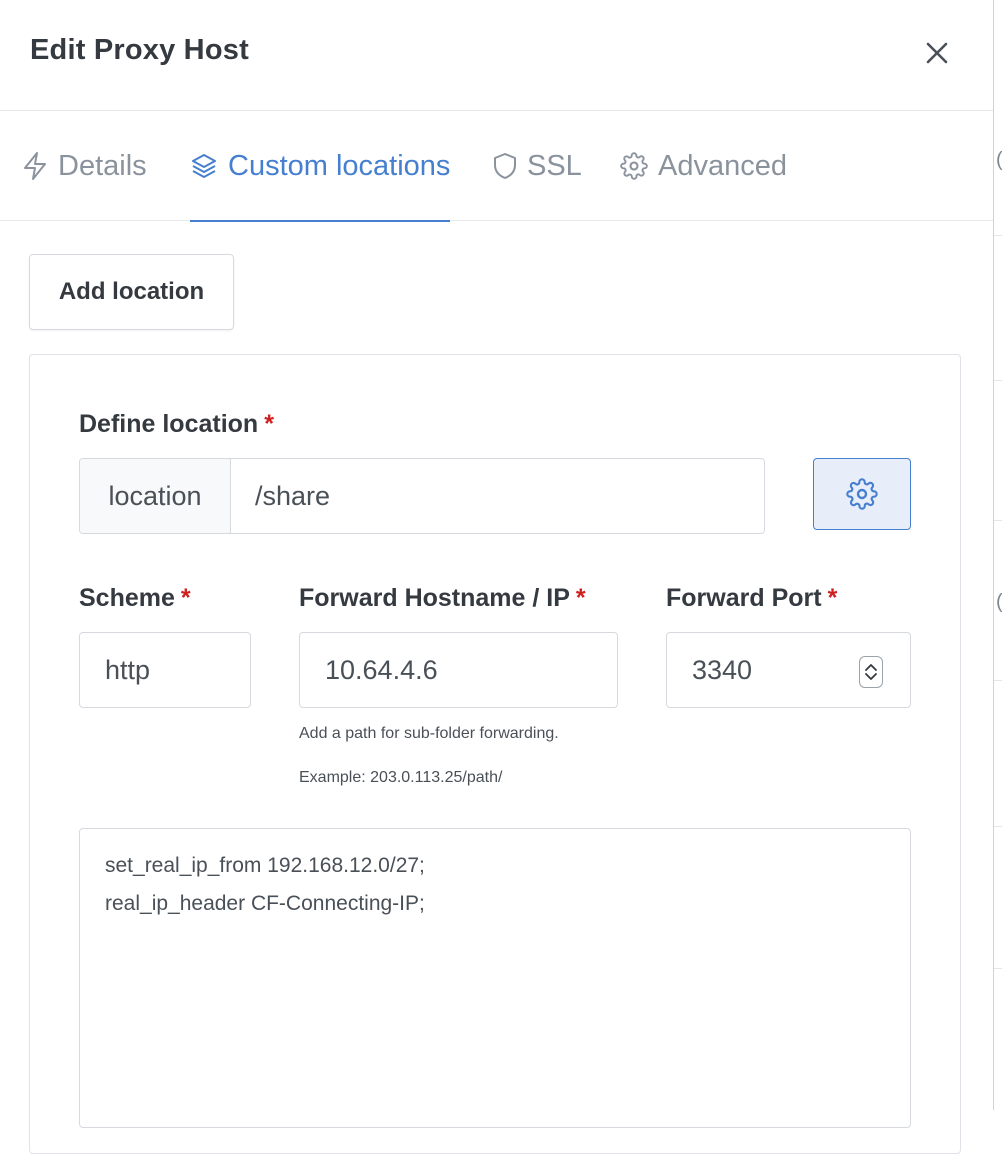 Image resolution: width=1002 pixels, height=1154 pixels. I want to click on location-settings-button, so click(862, 494).